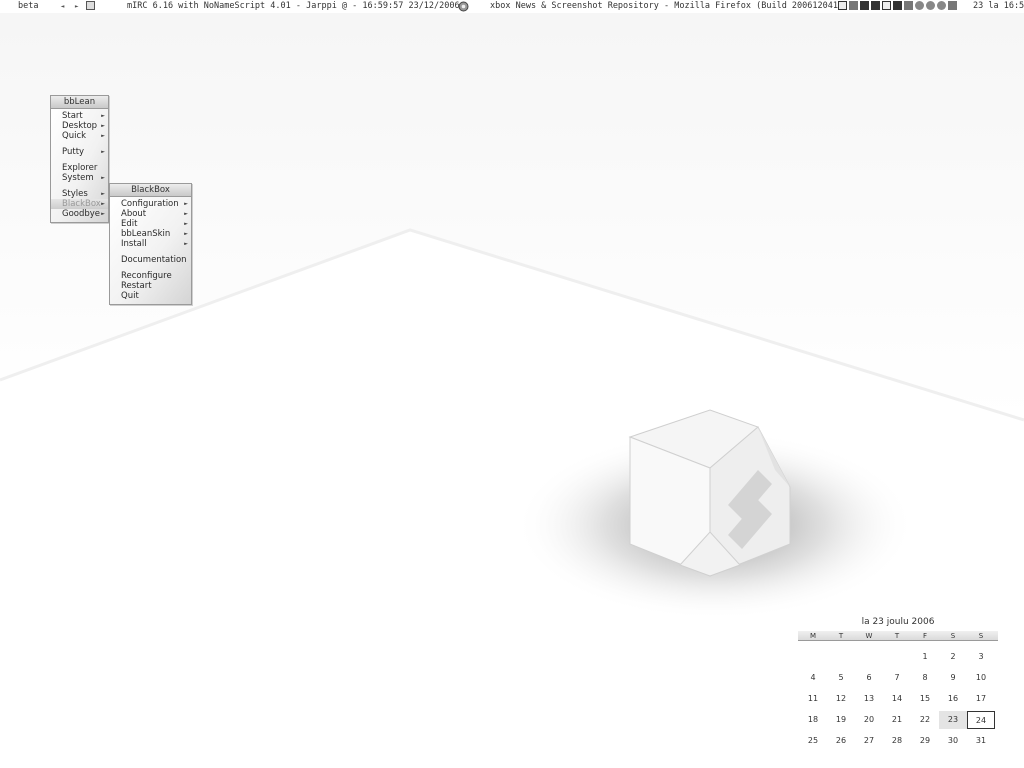 The width and height of the screenshot is (1024, 768). Describe the element at coordinates (813, 741) in the screenshot. I see `calendar-day: 25` at that location.